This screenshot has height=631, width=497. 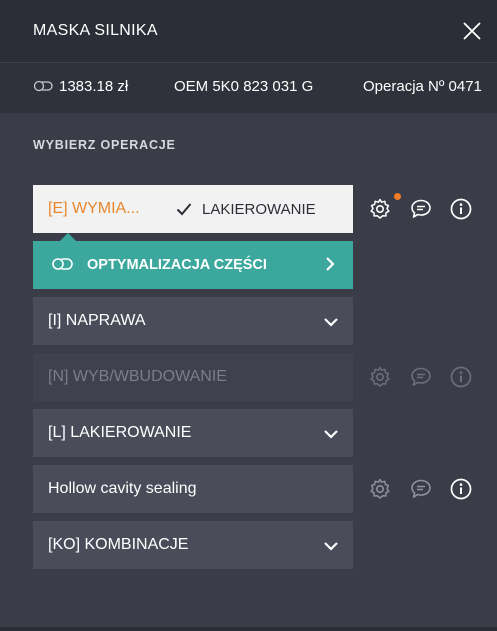 I want to click on operation-row-cavity-sealing: Hollow cavity sealing, so click(x=193, y=489).